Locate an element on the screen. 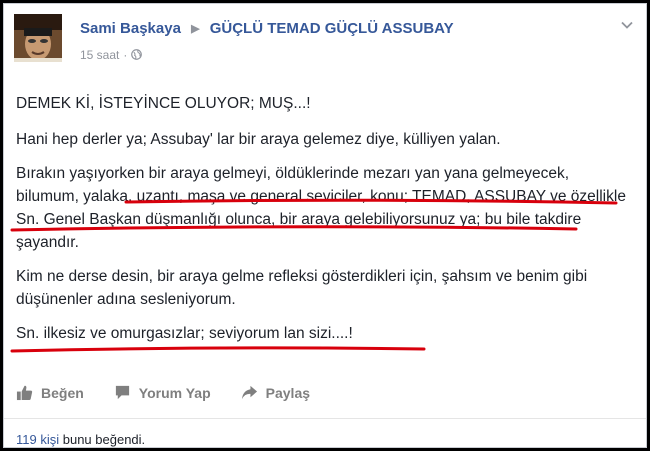 This screenshot has width=650, height=451. post-paragraph: DEMEK Kİ, İSTEYİNCE OLUYOR; MUŞ...! is located at coordinates (163, 103).